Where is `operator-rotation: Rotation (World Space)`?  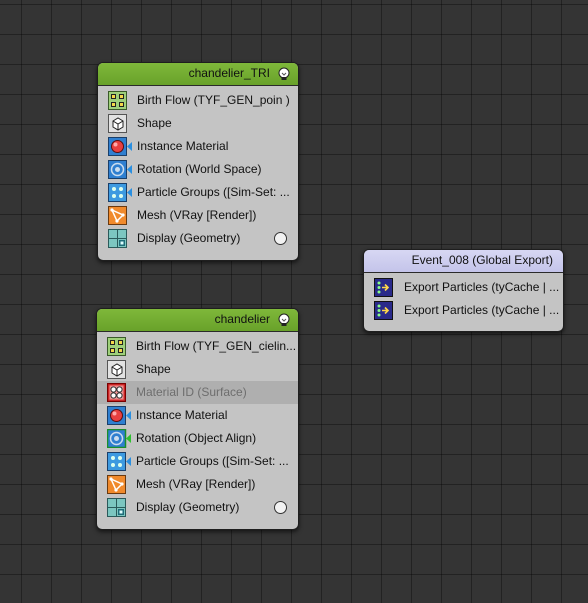 operator-rotation: Rotation (World Space) is located at coordinates (198, 169).